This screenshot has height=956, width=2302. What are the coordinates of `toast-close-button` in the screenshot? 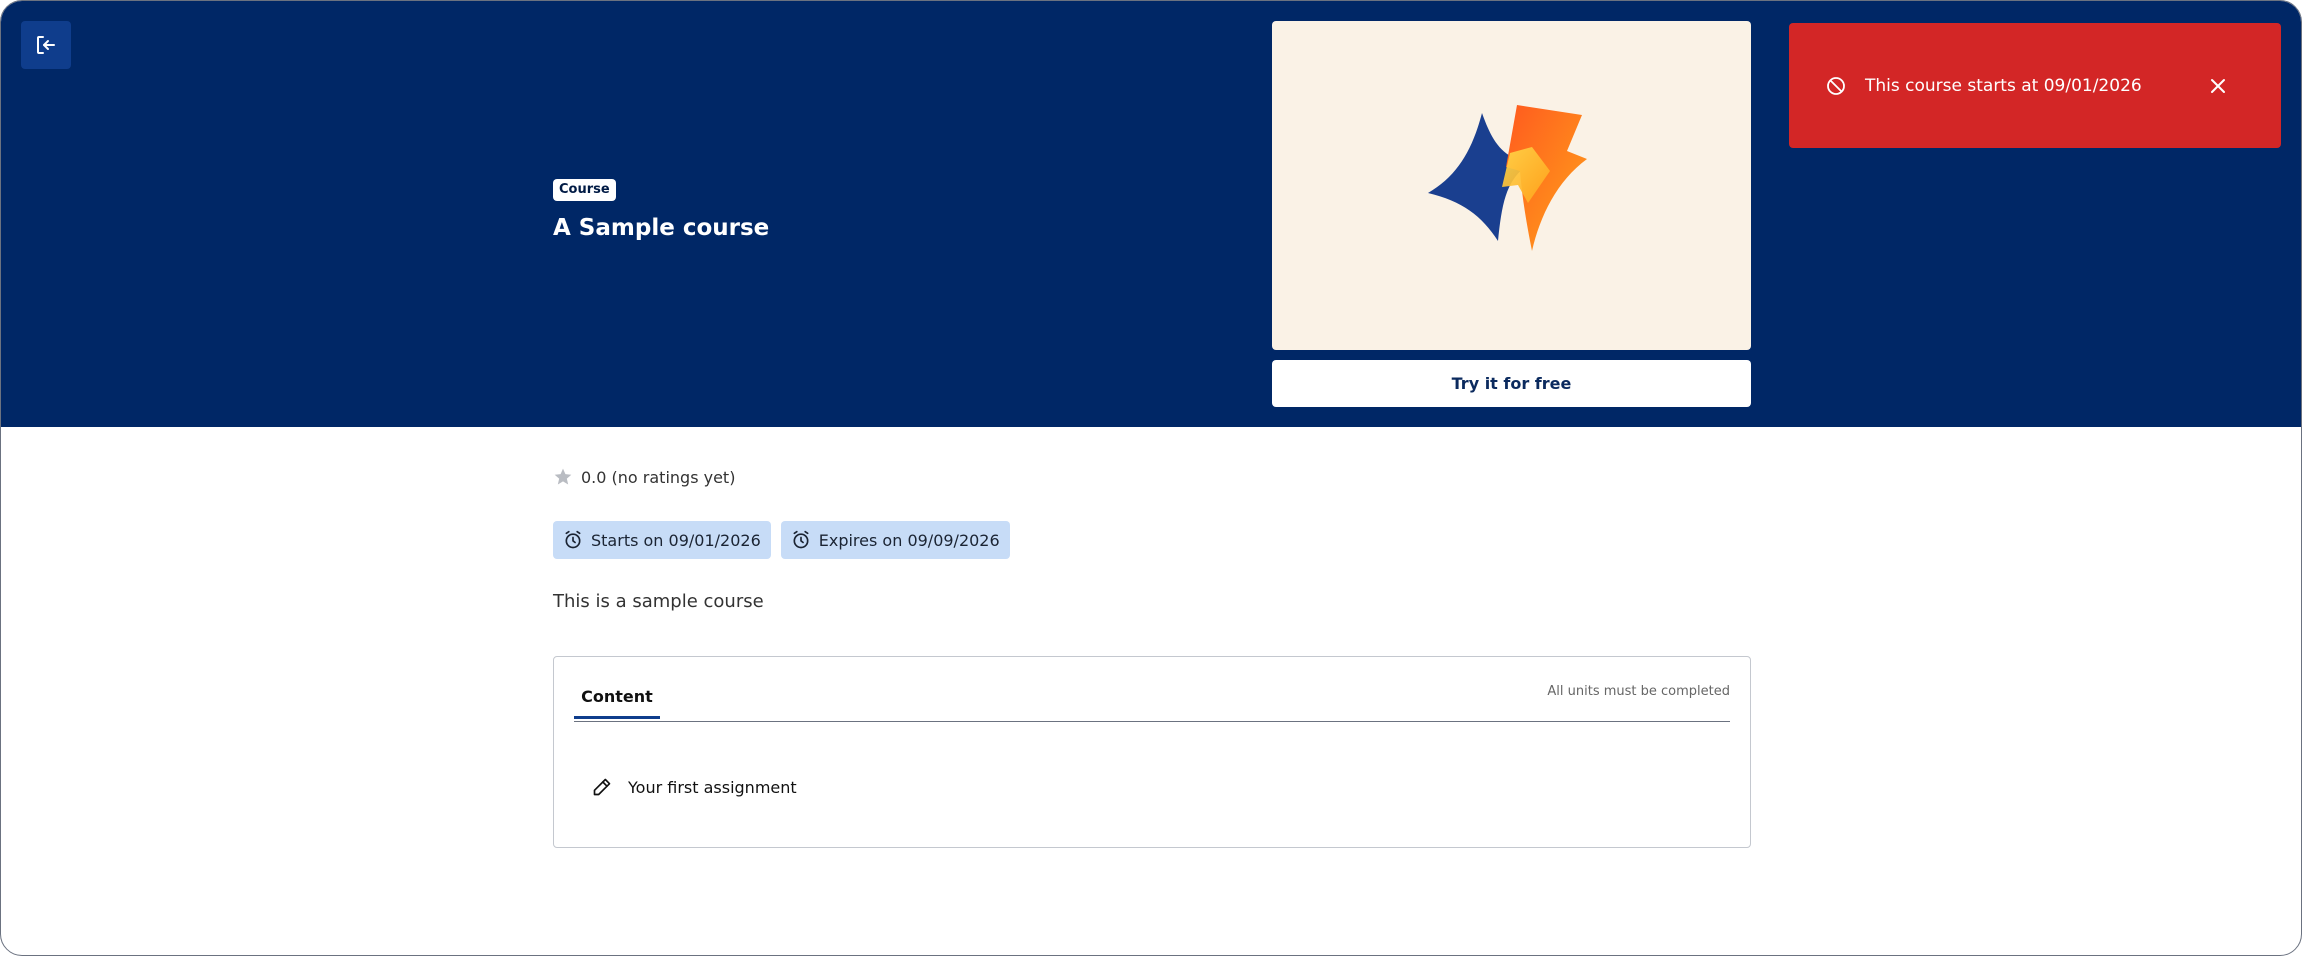 It's located at (2218, 86).